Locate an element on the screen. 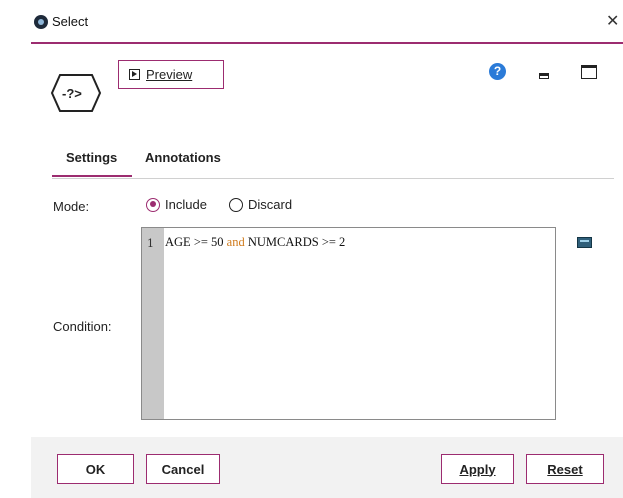  play-icon is located at coordinates (134, 74).